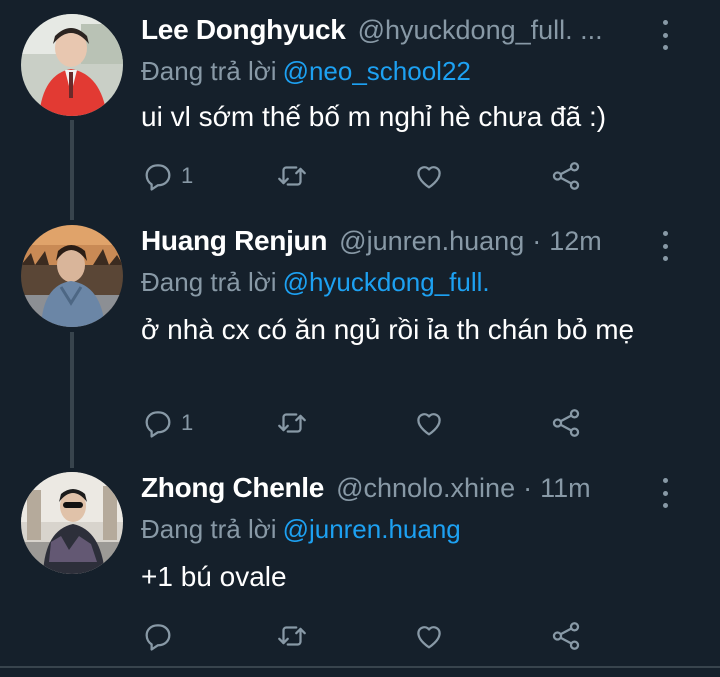 Image resolution: width=720 pixels, height=677 pixels. I want to click on replying-to: Đang trả lời @hyuckdong_full., so click(315, 282).